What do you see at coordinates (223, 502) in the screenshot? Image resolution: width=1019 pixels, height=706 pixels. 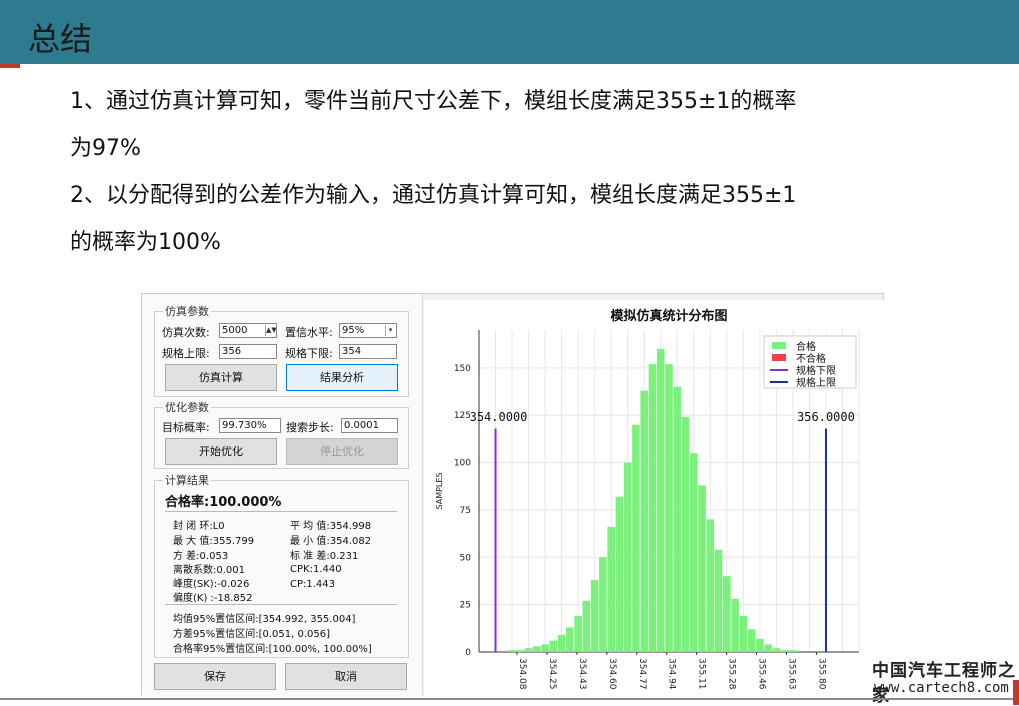 I see `pass-rate: 合格率:100.000%` at bounding box center [223, 502].